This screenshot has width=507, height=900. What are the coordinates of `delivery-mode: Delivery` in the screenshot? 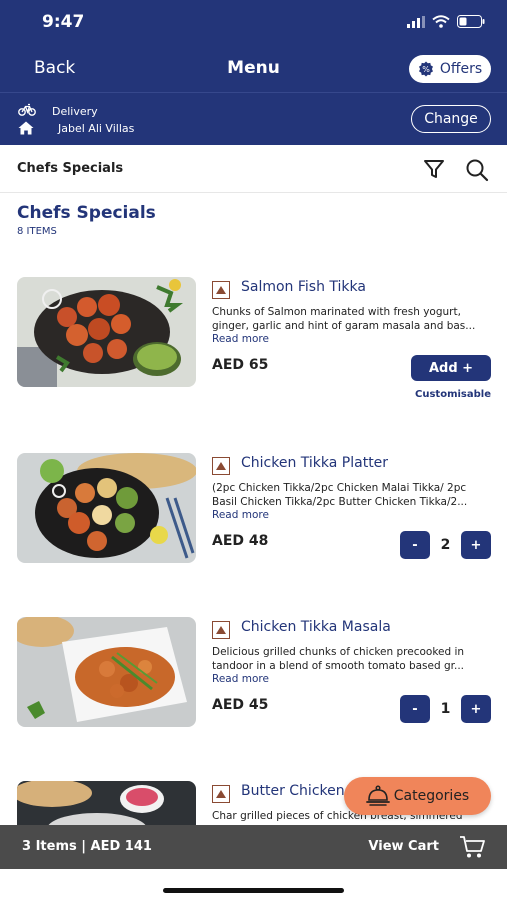 It's located at (75, 111).